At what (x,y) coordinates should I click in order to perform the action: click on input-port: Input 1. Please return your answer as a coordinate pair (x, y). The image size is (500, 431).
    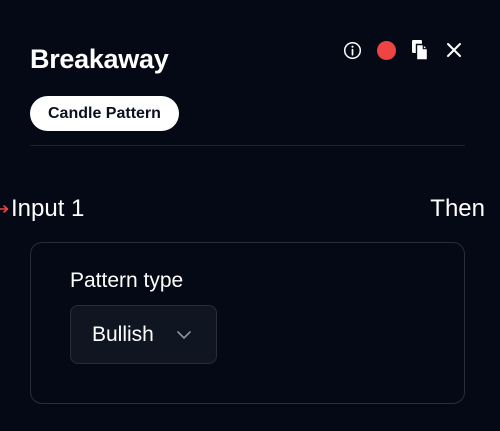
    Looking at the image, I should click on (42, 209).